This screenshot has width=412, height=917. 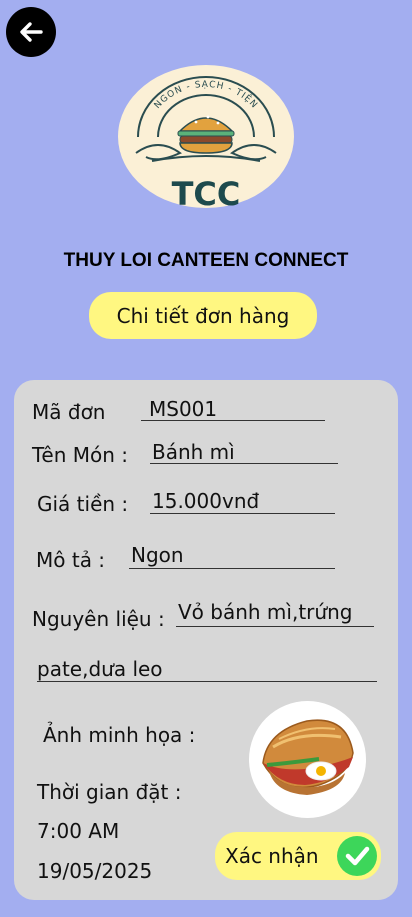 What do you see at coordinates (193, 452) in the screenshot?
I see `dish-name-value: Bánh mì` at bounding box center [193, 452].